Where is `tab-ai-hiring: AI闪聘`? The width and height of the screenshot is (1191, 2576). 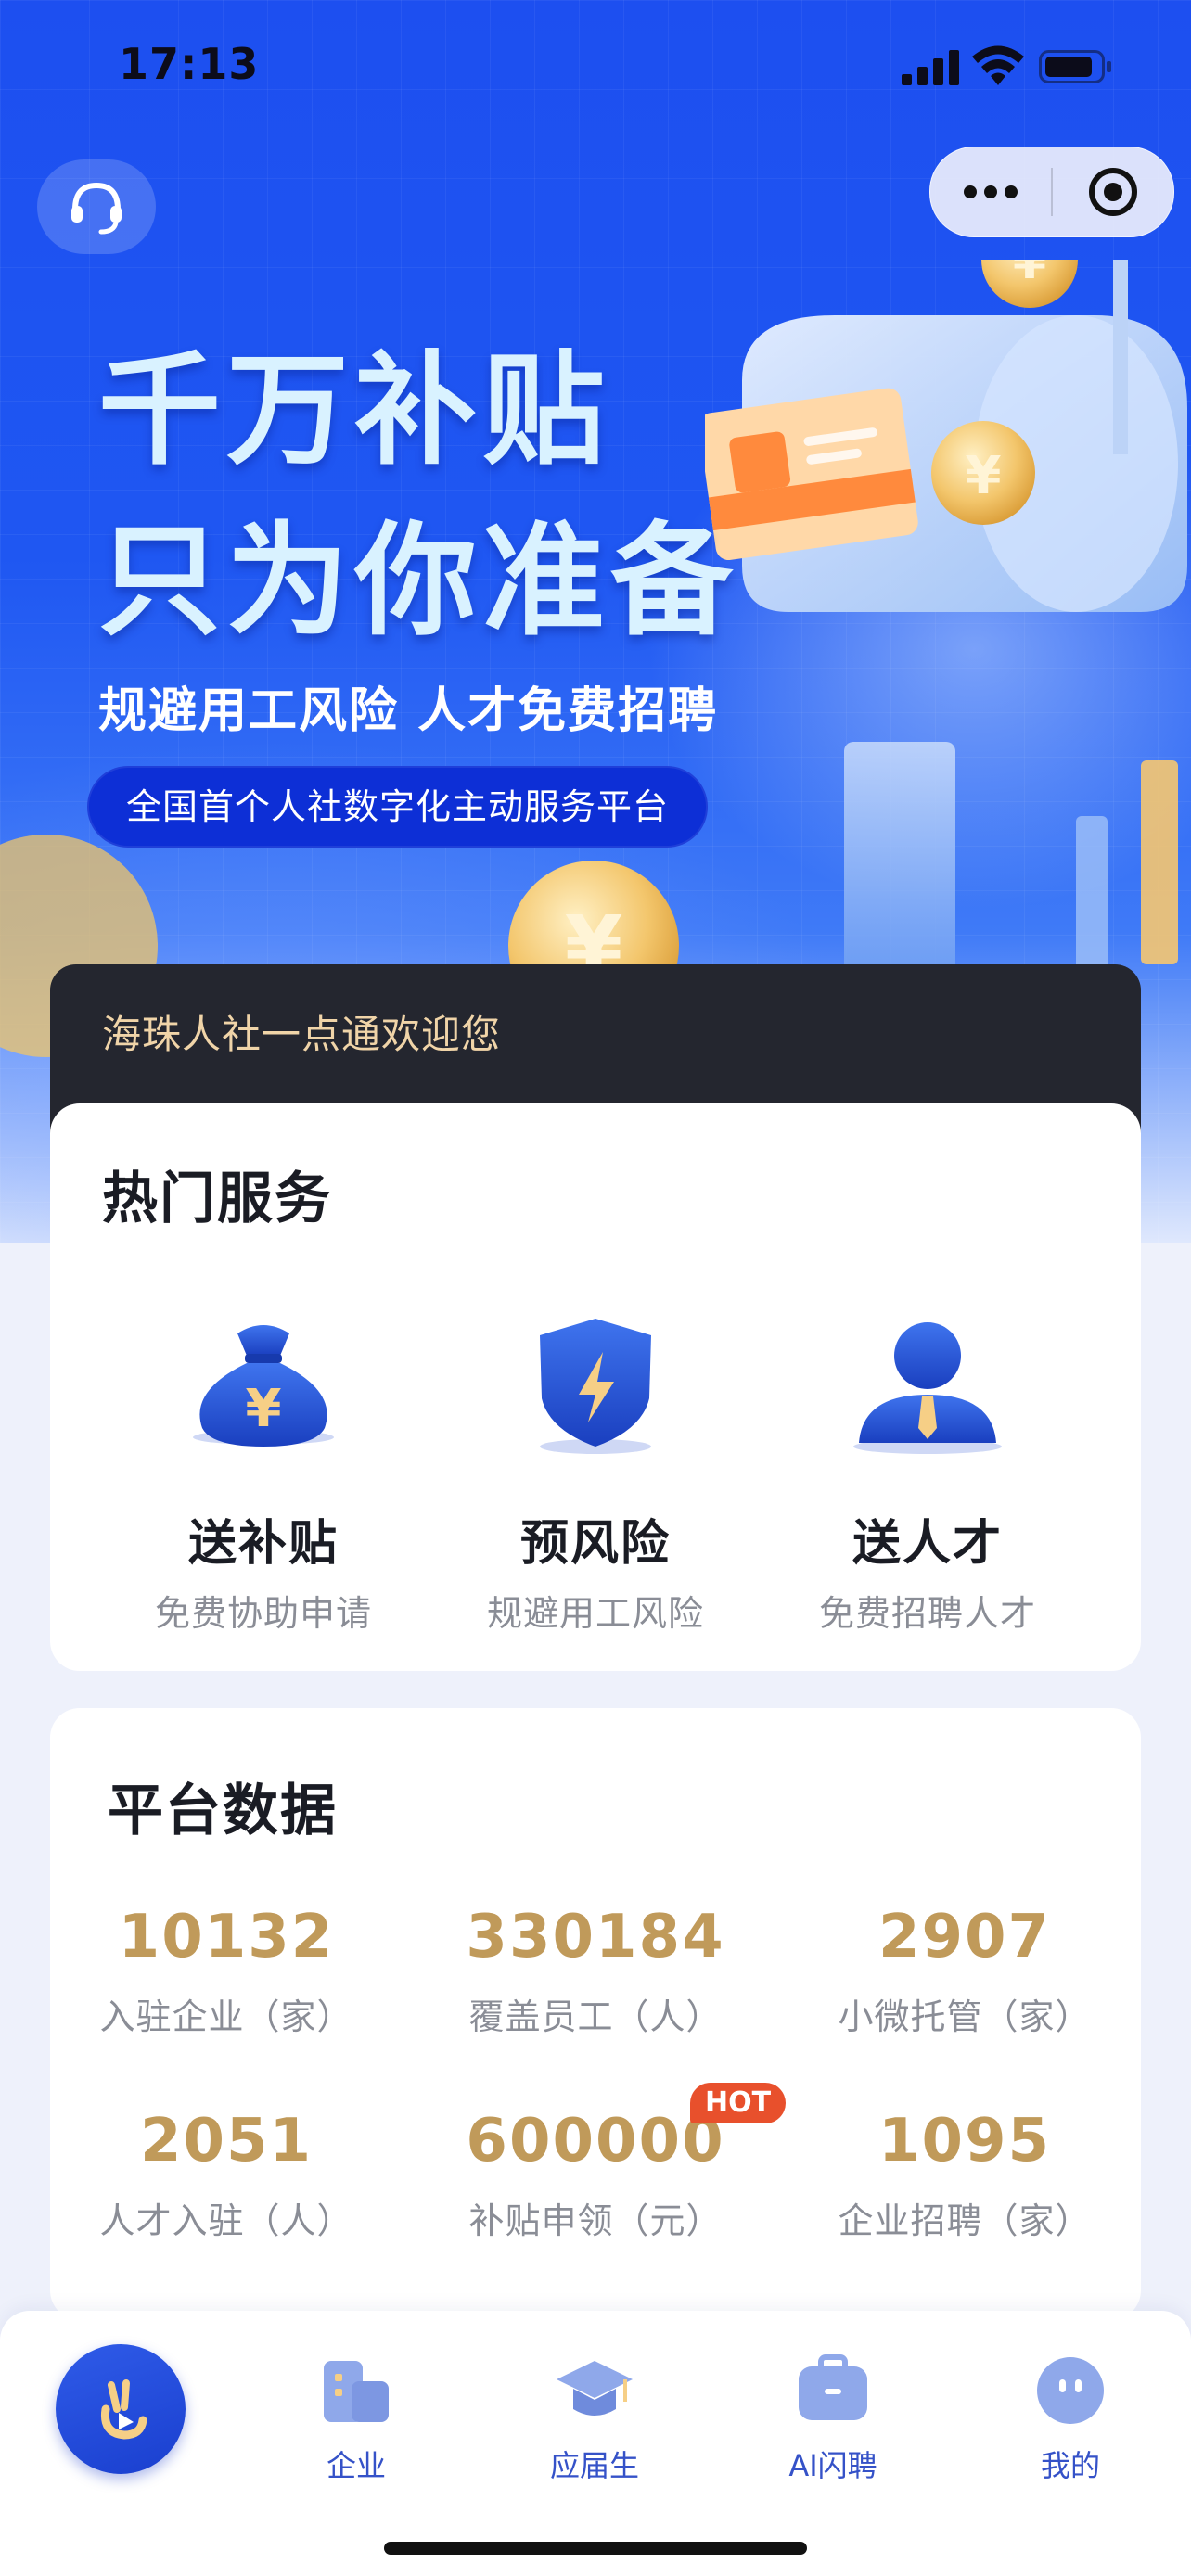
tab-ai-hiring: AI闪聘 is located at coordinates (833, 2417).